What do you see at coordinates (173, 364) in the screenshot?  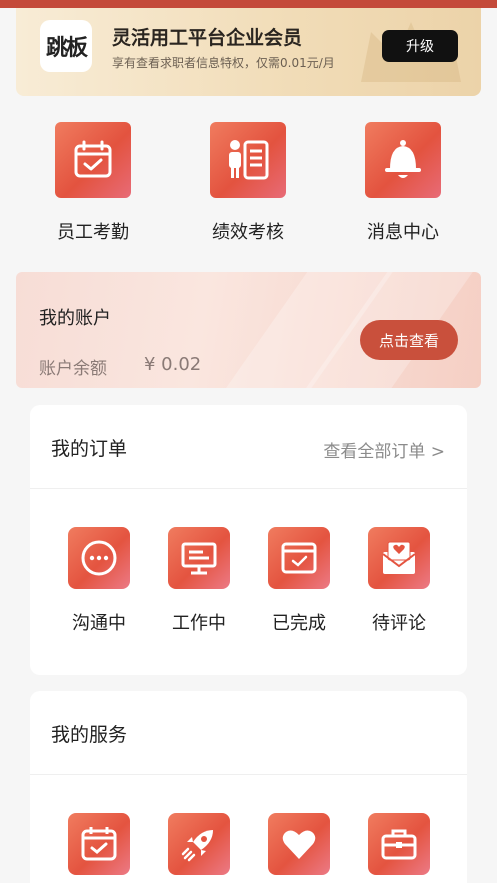 I see `balance-value: ¥ 0.02` at bounding box center [173, 364].